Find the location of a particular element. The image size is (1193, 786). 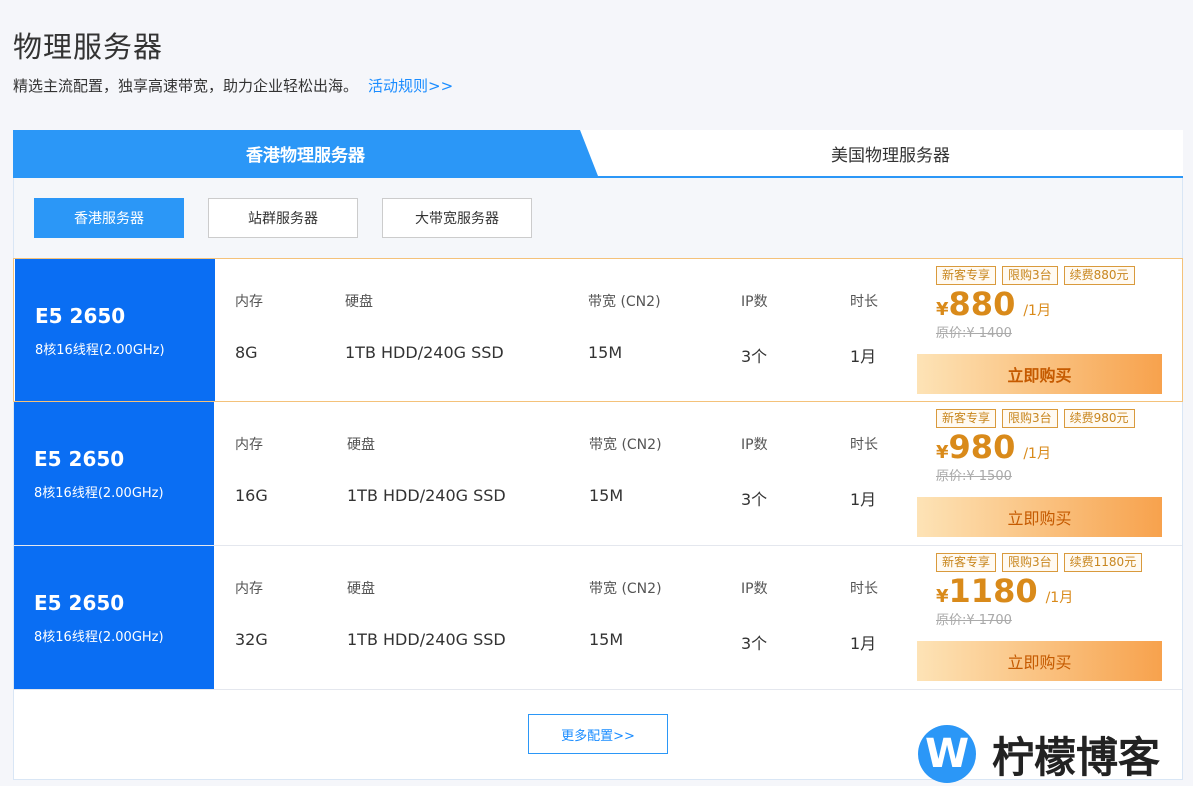

more-configs-button: 更多配置>> is located at coordinates (598, 734).